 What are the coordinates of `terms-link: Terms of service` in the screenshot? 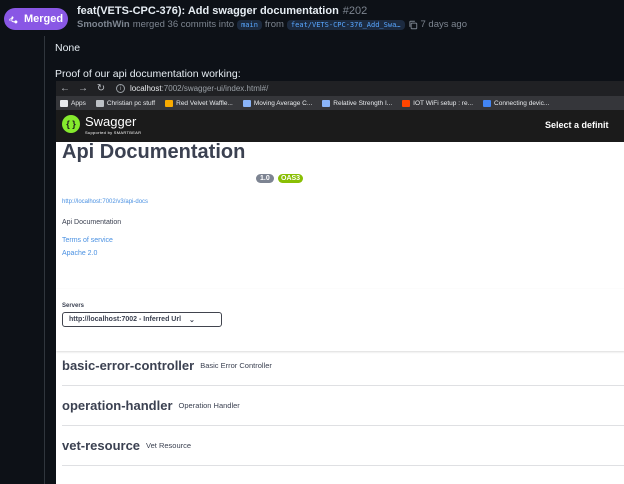 It's located at (87, 240).